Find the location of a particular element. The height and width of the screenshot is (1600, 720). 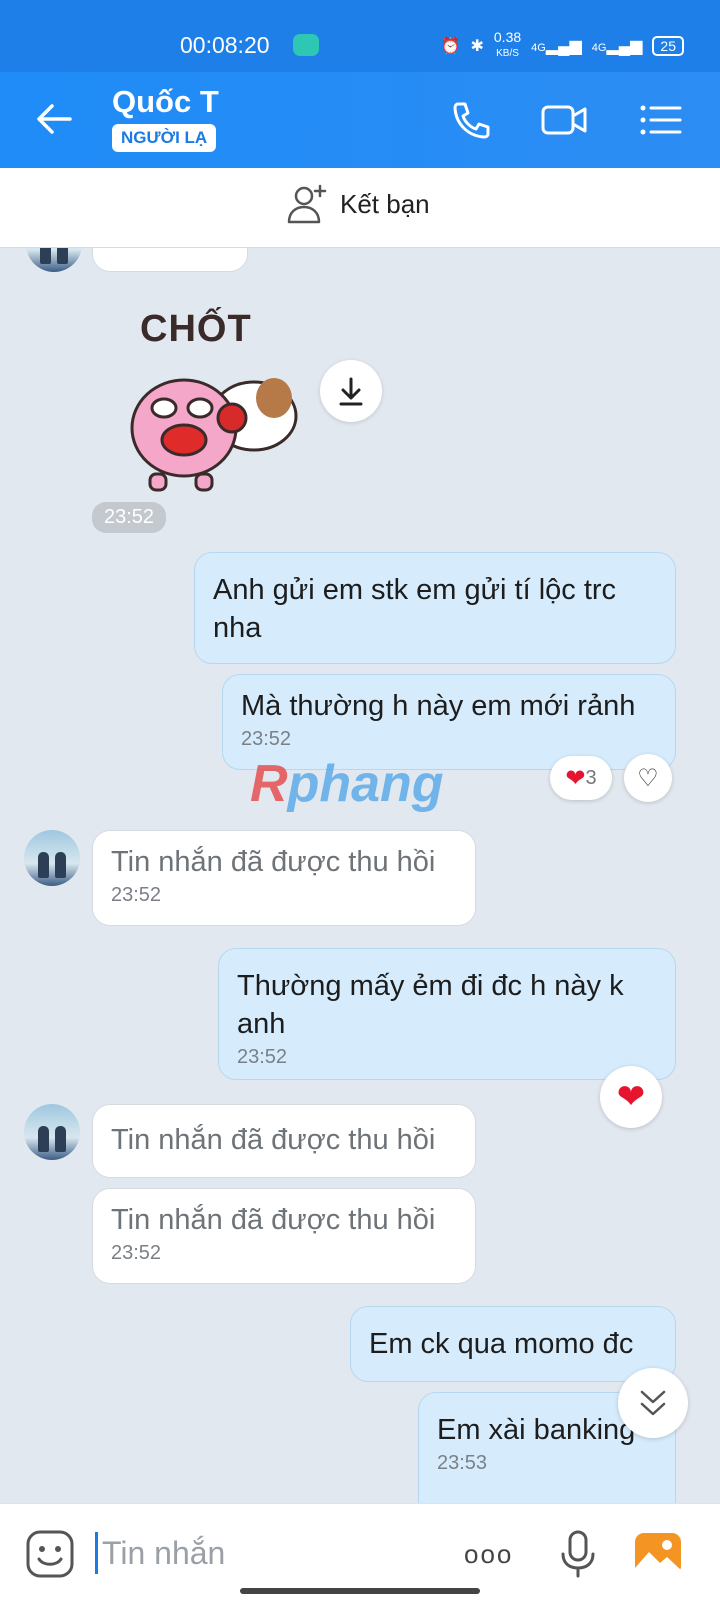

download-sticker-button is located at coordinates (351, 391).